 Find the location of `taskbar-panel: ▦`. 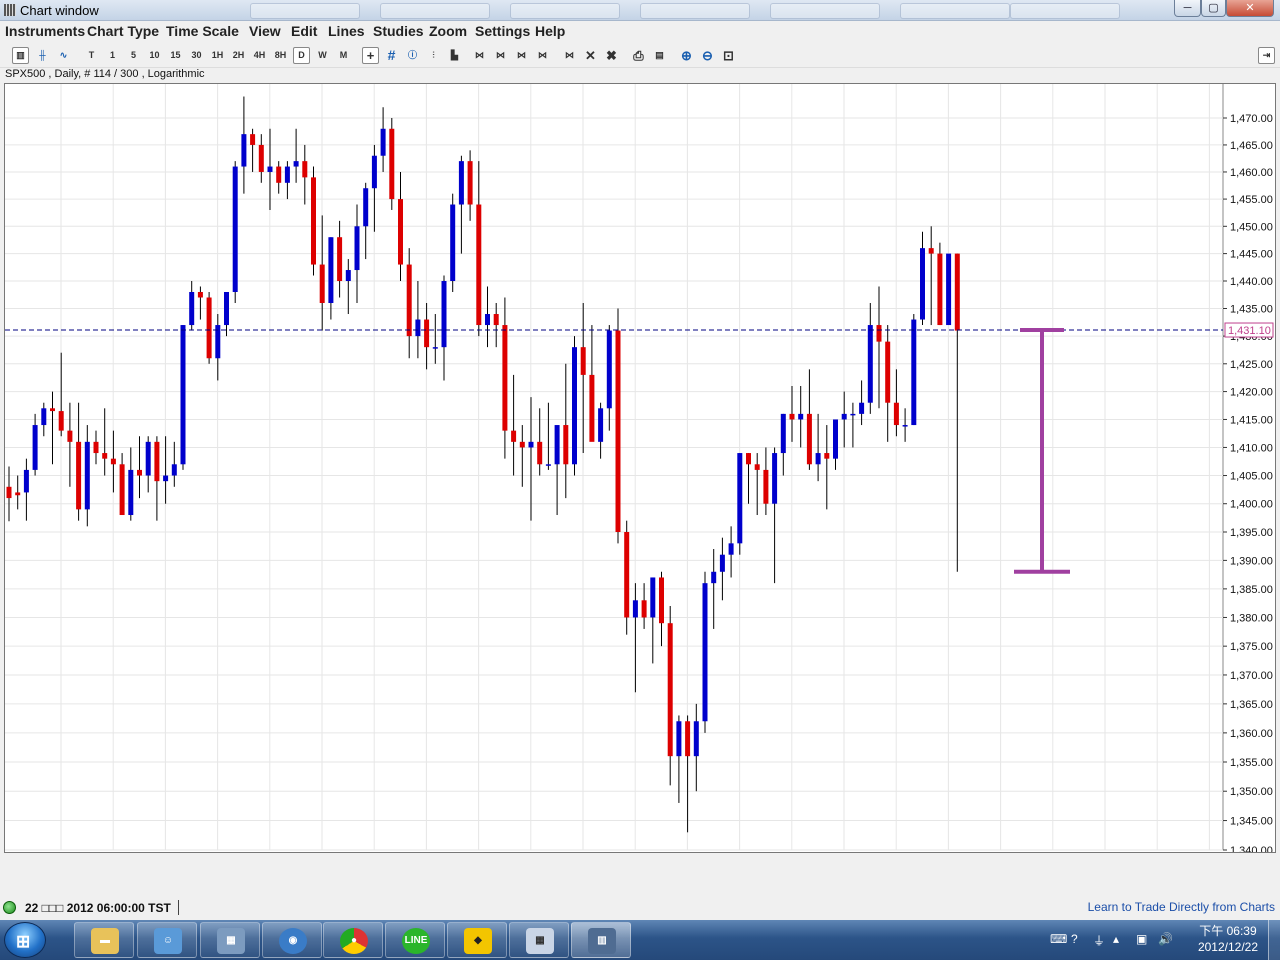

taskbar-panel: ▦ is located at coordinates (230, 940).